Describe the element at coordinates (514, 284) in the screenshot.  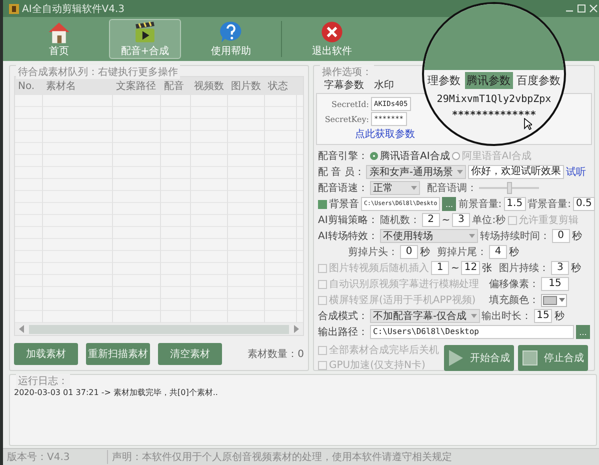
I see `field-label: 偏移像素：` at that location.